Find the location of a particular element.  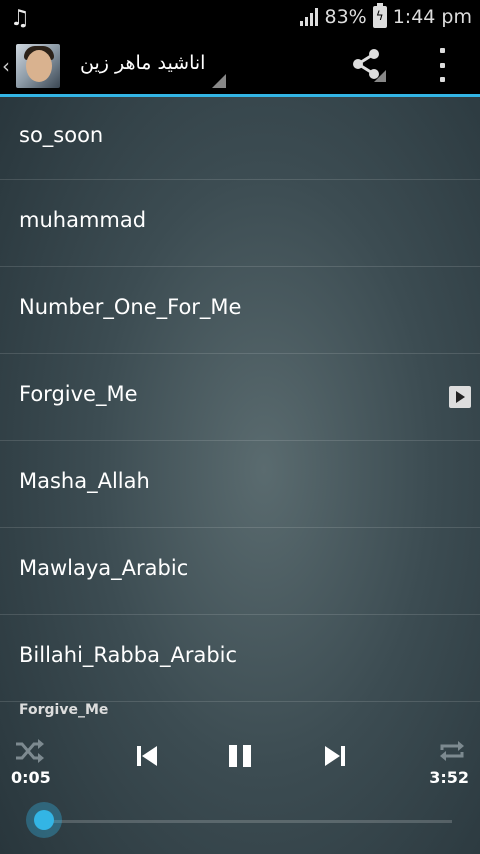

back-chevron-icon: ‹ is located at coordinates (6, 66).